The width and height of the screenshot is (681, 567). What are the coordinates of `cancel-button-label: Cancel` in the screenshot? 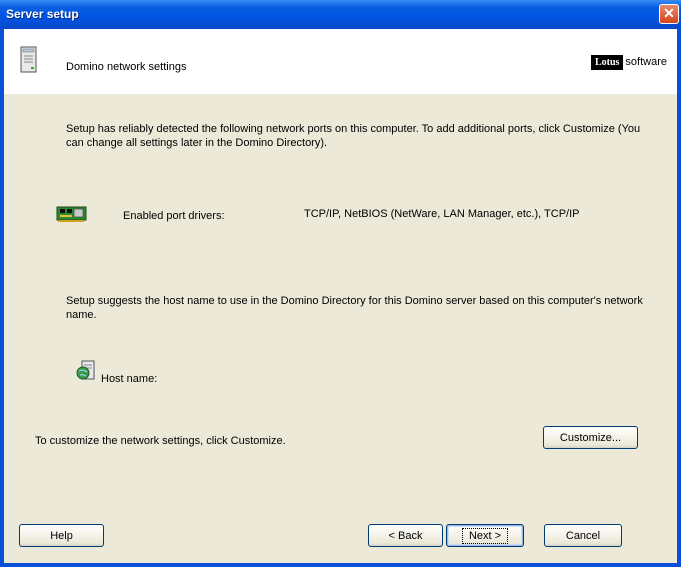 It's located at (583, 535).